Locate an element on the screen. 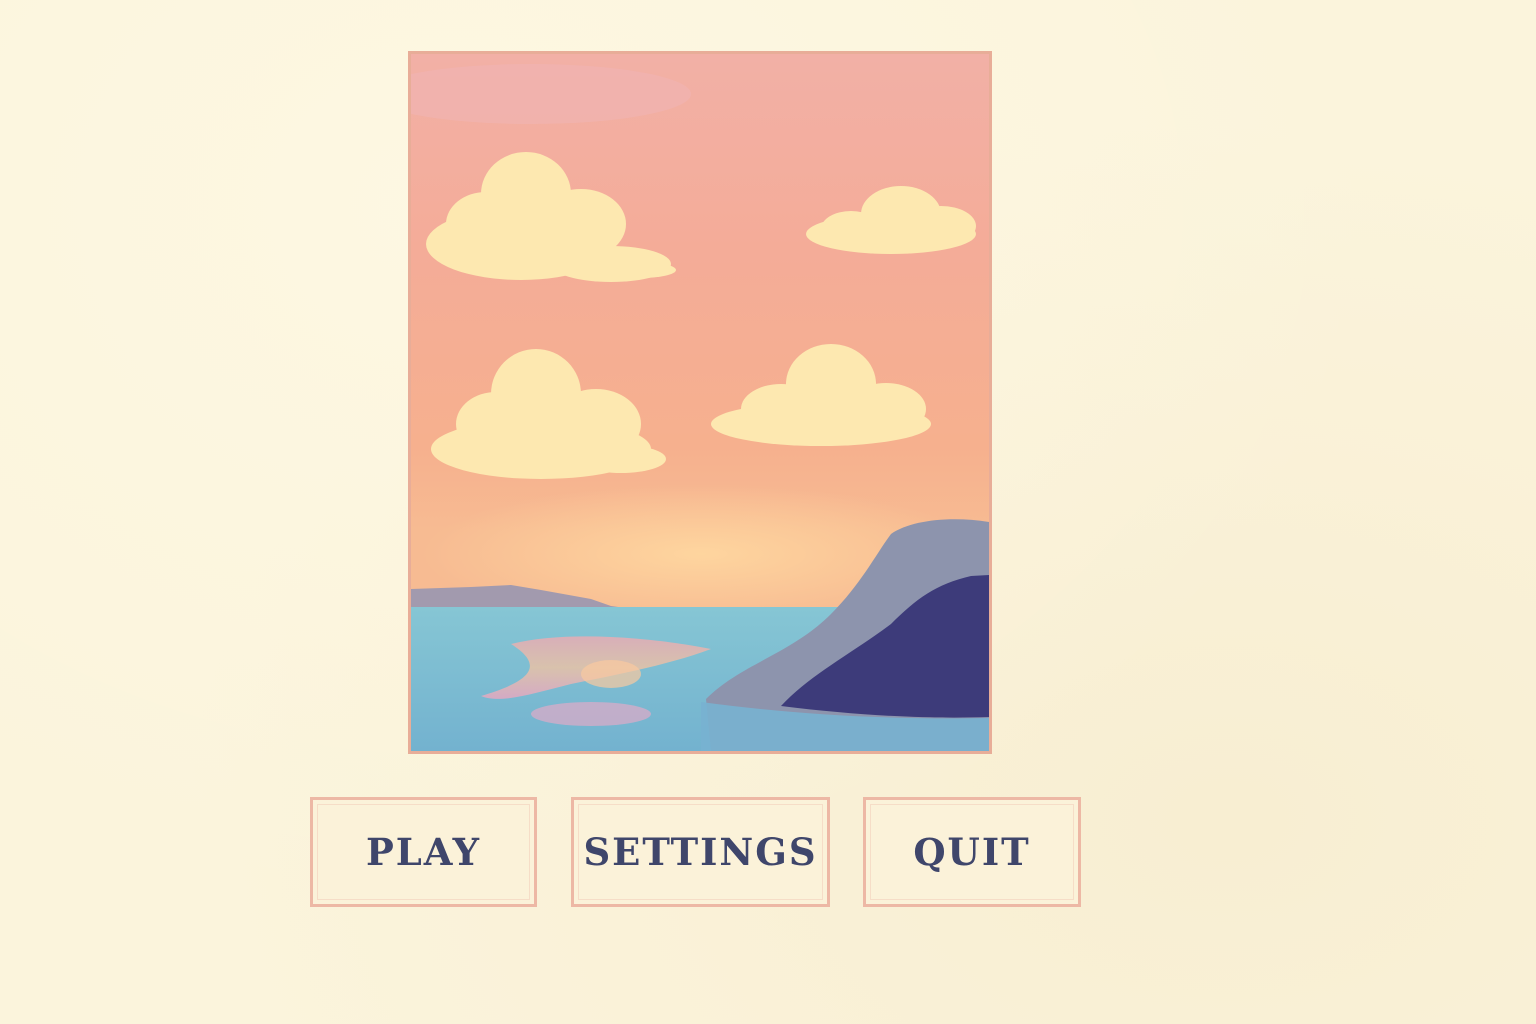  play-button: PLAY is located at coordinates (423, 852).